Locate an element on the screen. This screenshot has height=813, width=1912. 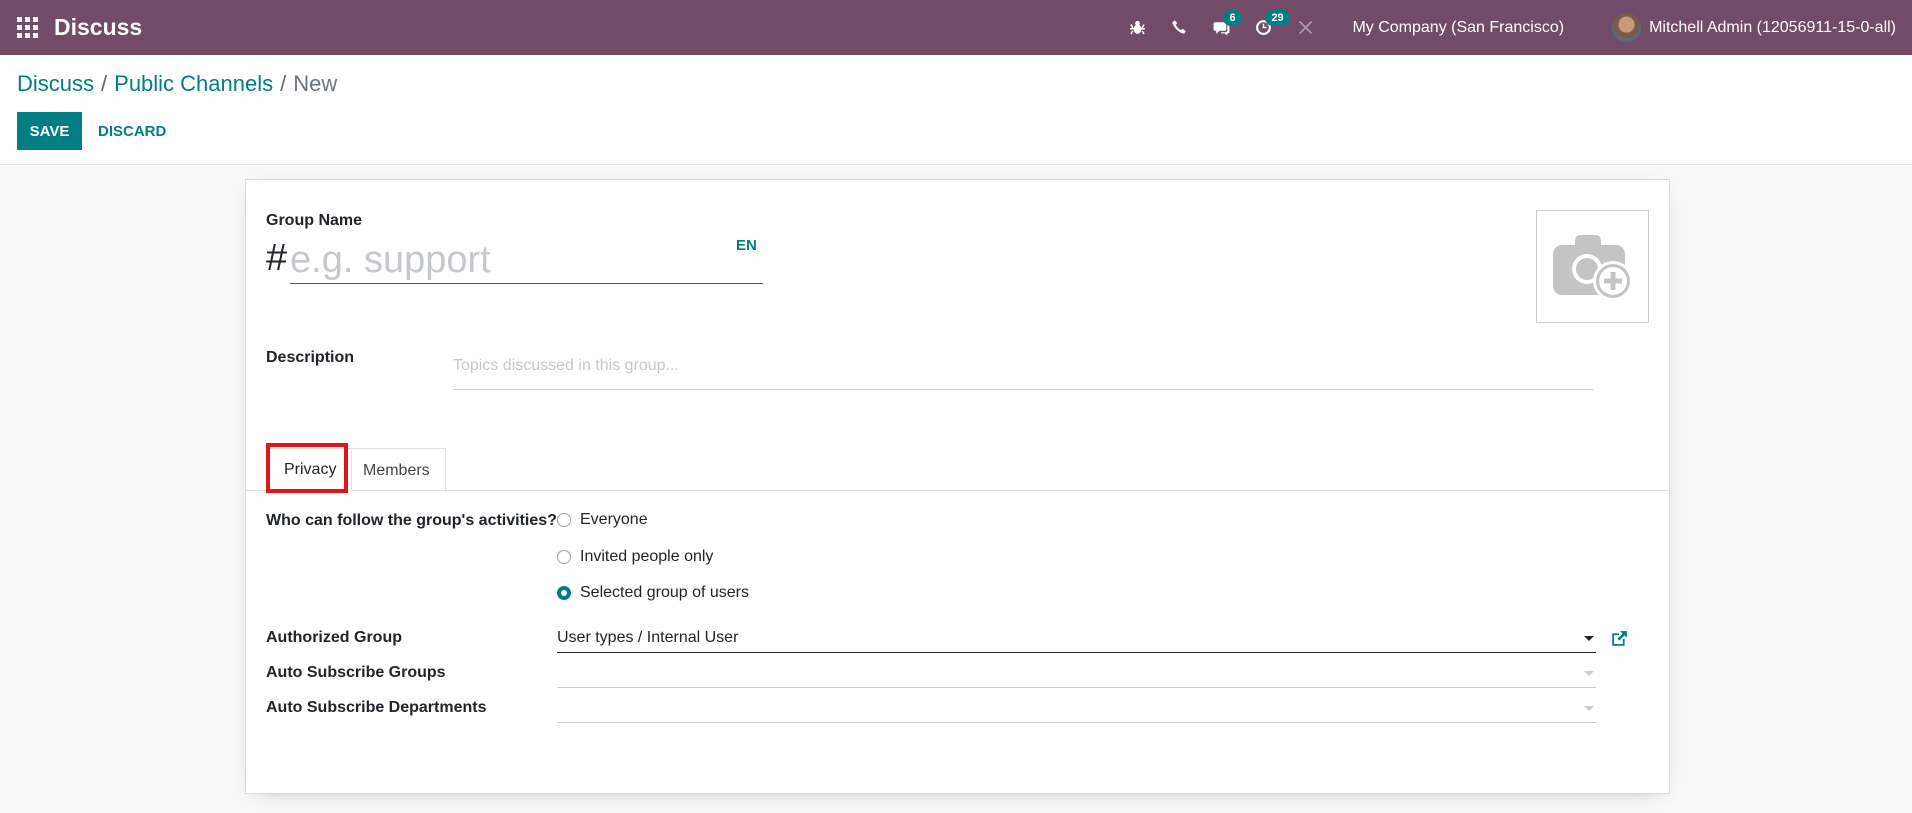
language-button: EN is located at coordinates (746, 245).